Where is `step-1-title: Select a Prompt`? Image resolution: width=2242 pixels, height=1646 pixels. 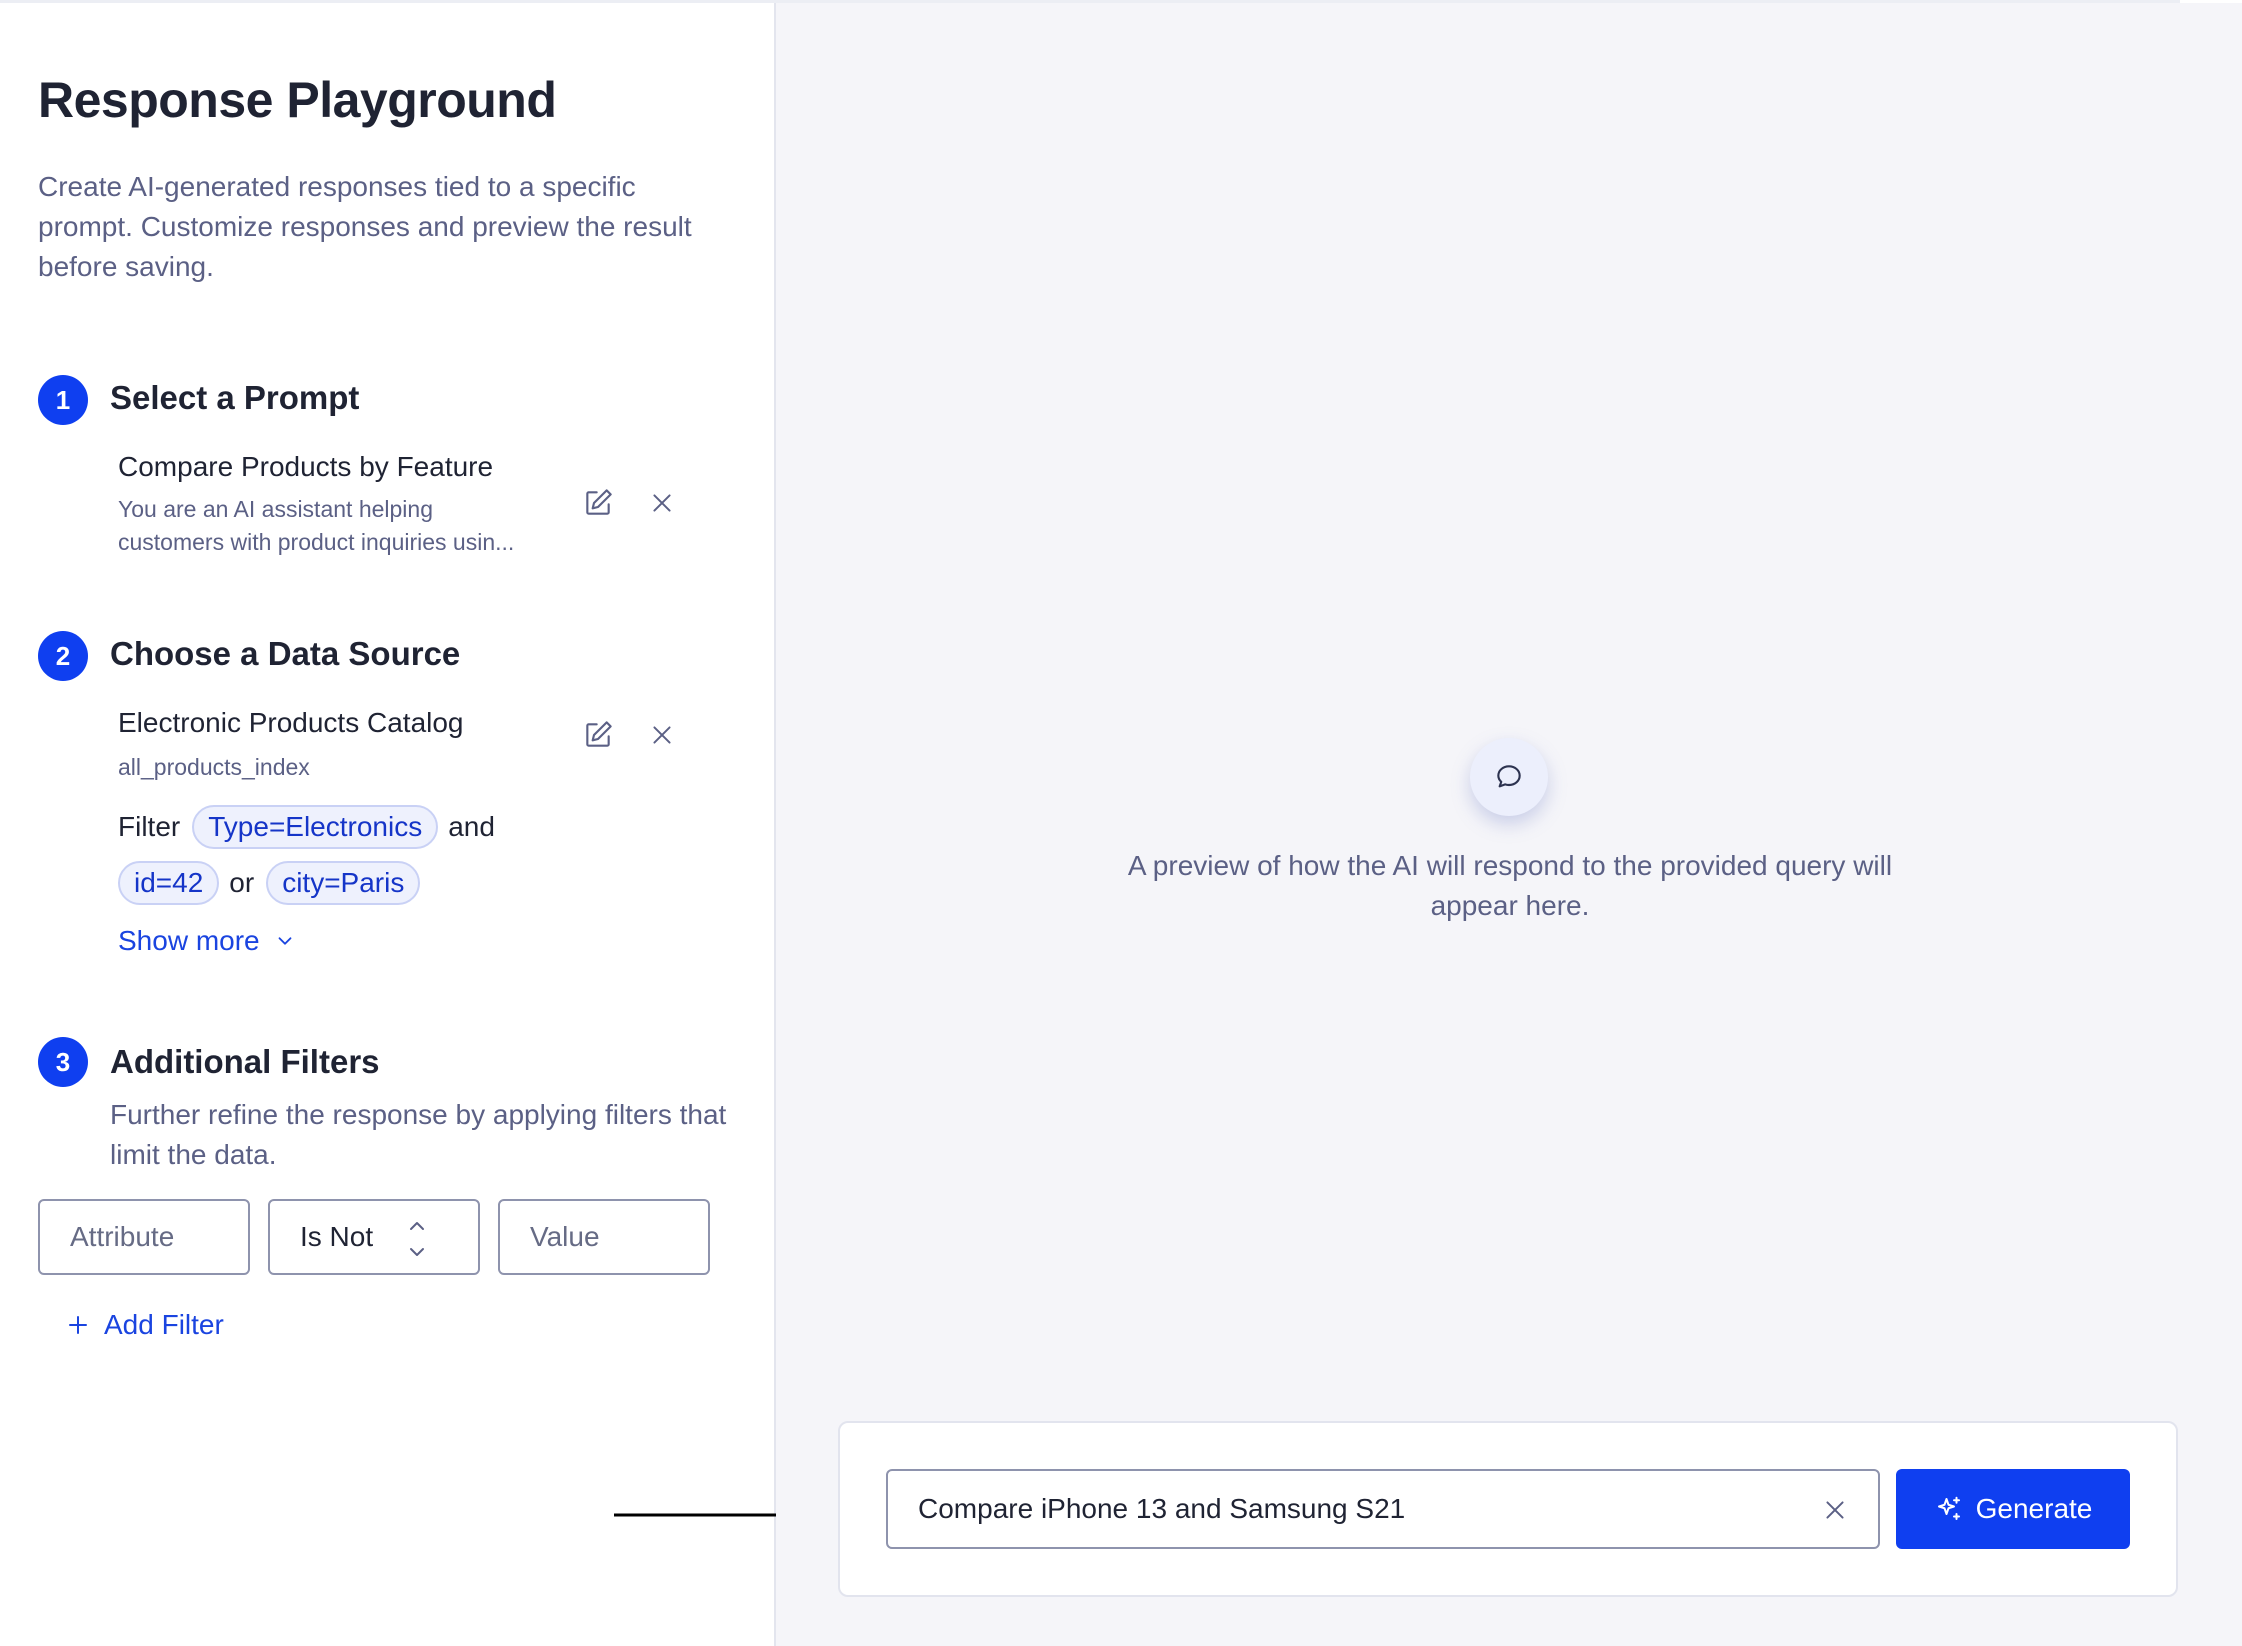 step-1-title: Select a Prompt is located at coordinates (235, 397).